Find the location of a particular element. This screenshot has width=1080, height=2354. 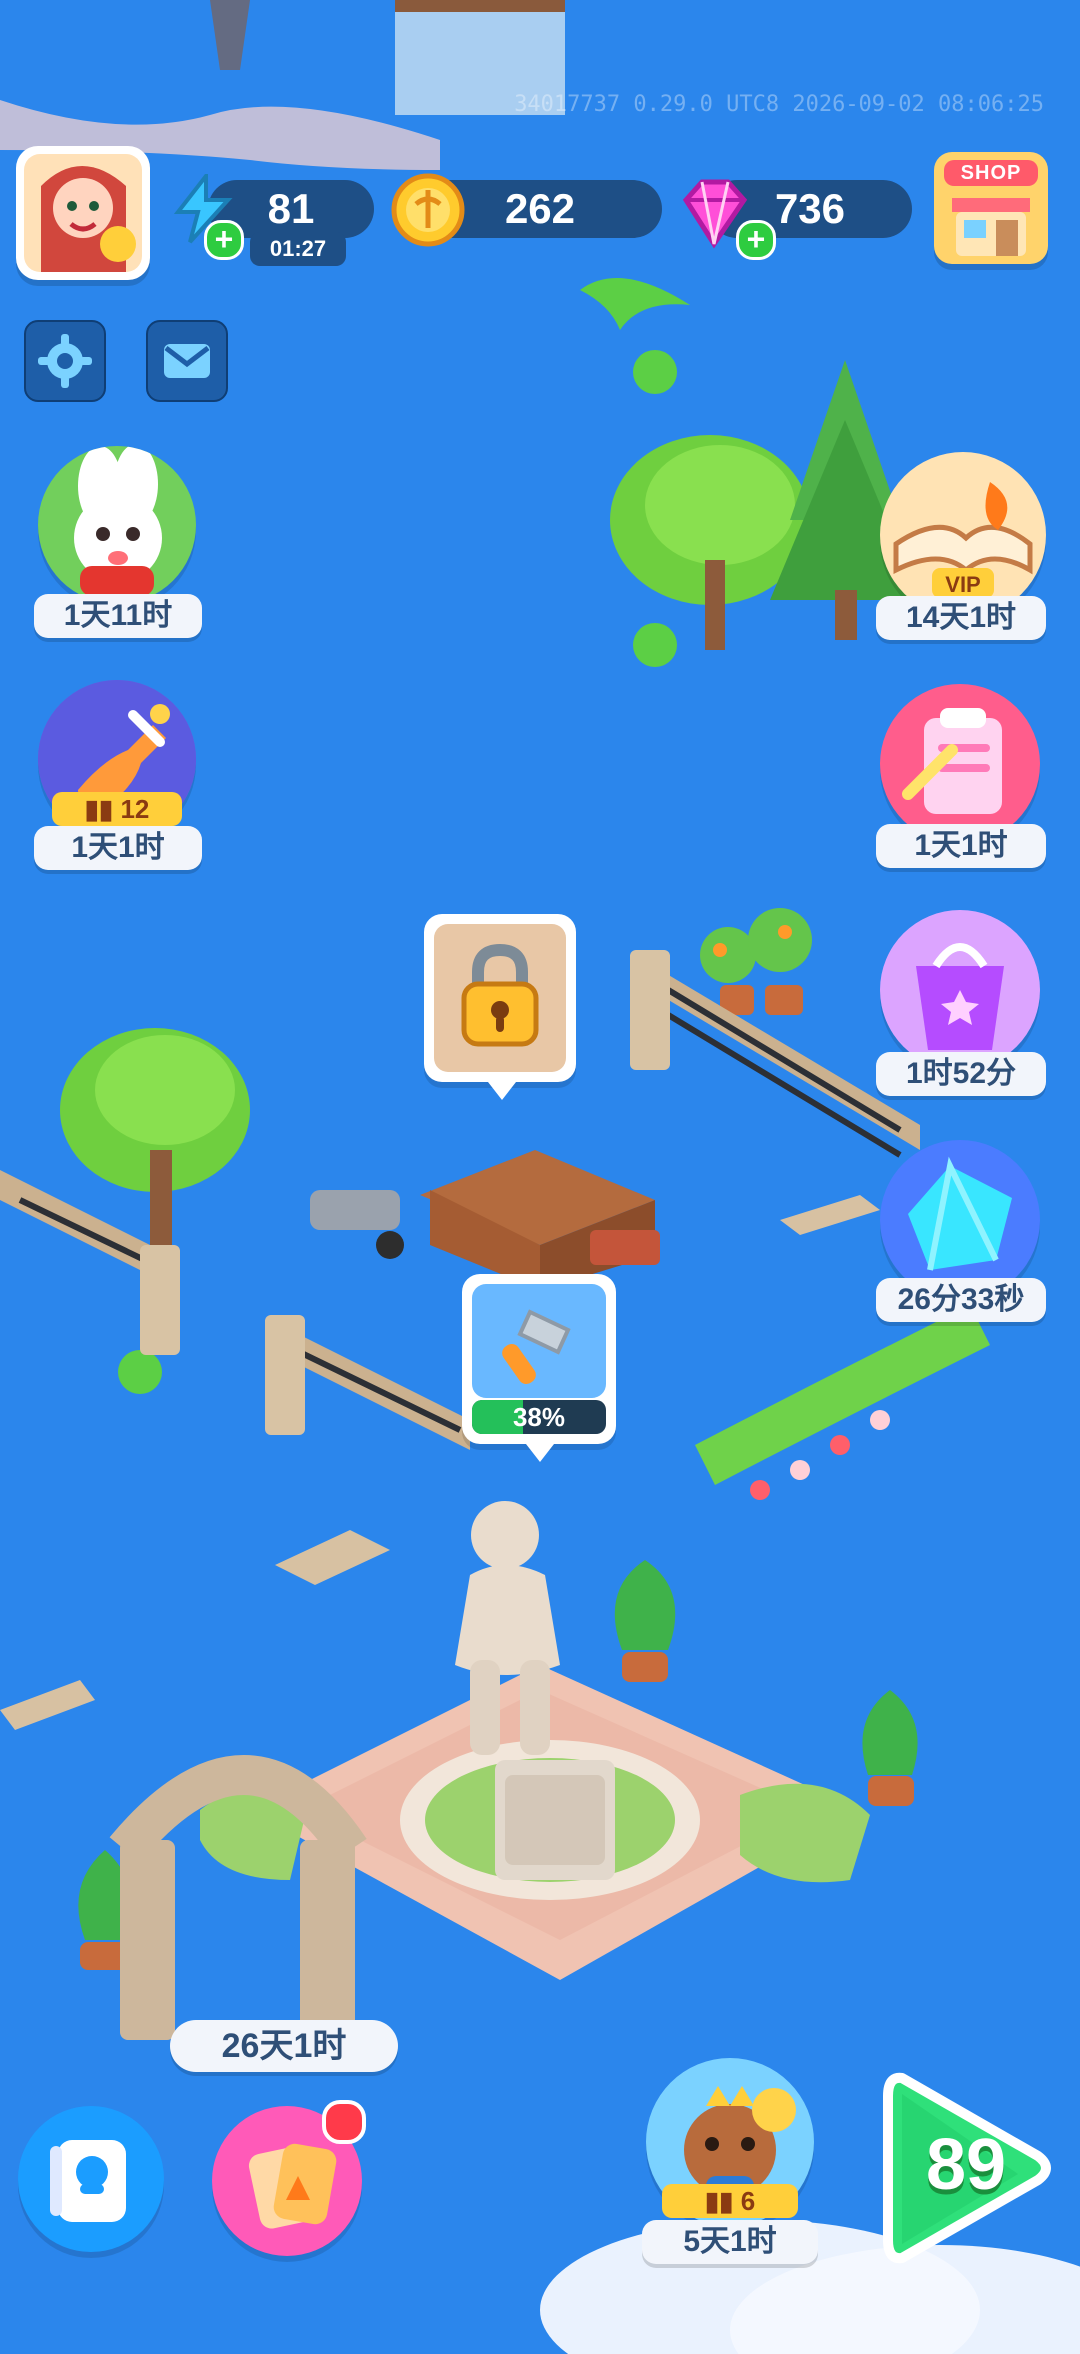

coin-icon is located at coordinates (428, 210).